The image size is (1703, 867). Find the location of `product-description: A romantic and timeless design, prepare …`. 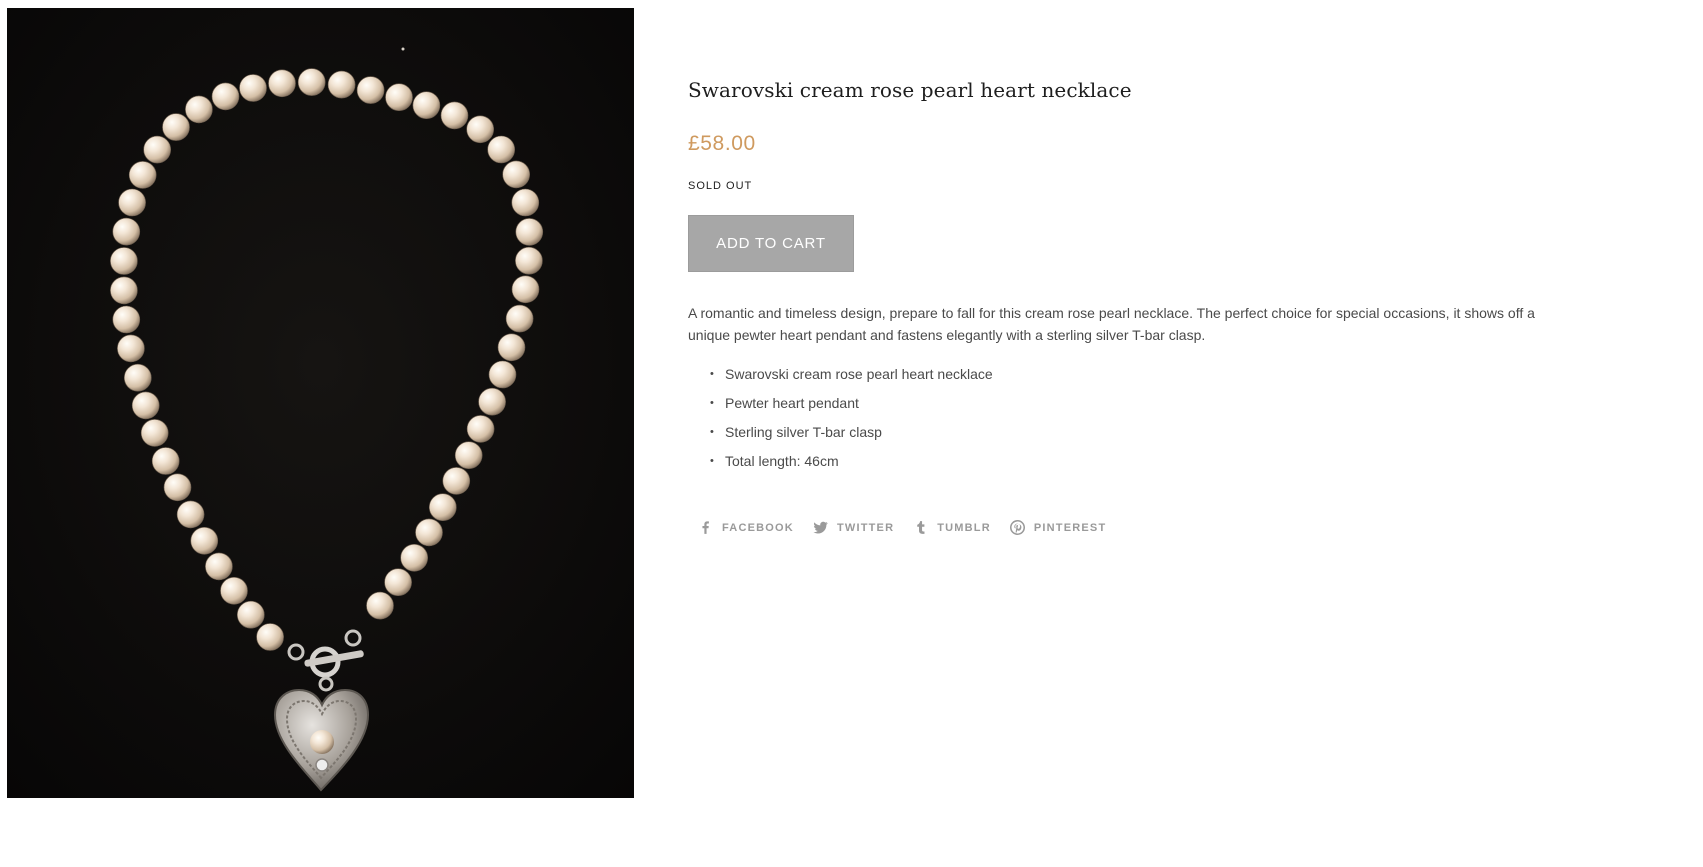

product-description: A romantic and timeless design, prepare … is located at coordinates (1128, 389).